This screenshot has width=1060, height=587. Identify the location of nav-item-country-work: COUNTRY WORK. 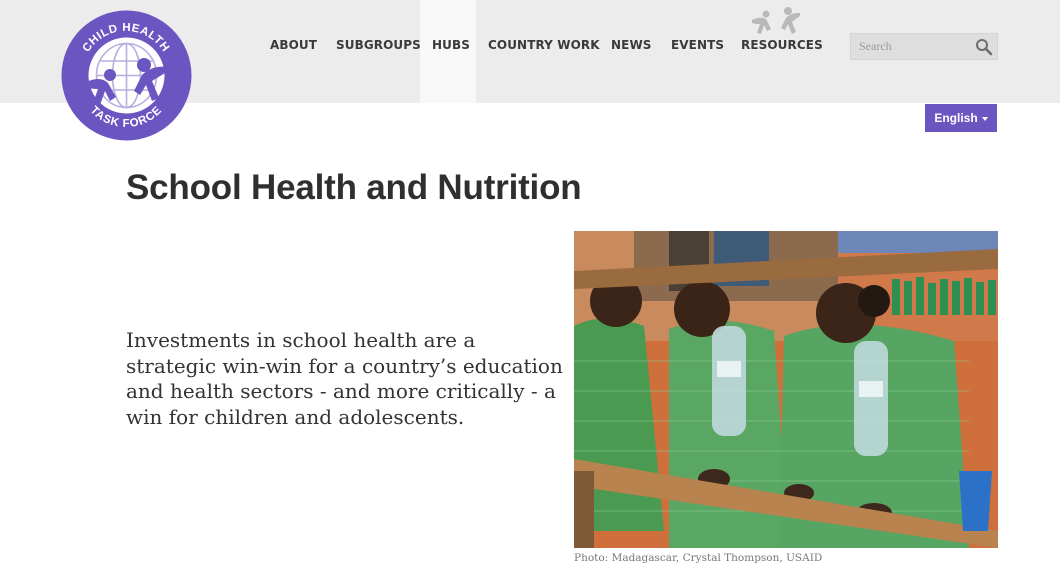
(544, 45).